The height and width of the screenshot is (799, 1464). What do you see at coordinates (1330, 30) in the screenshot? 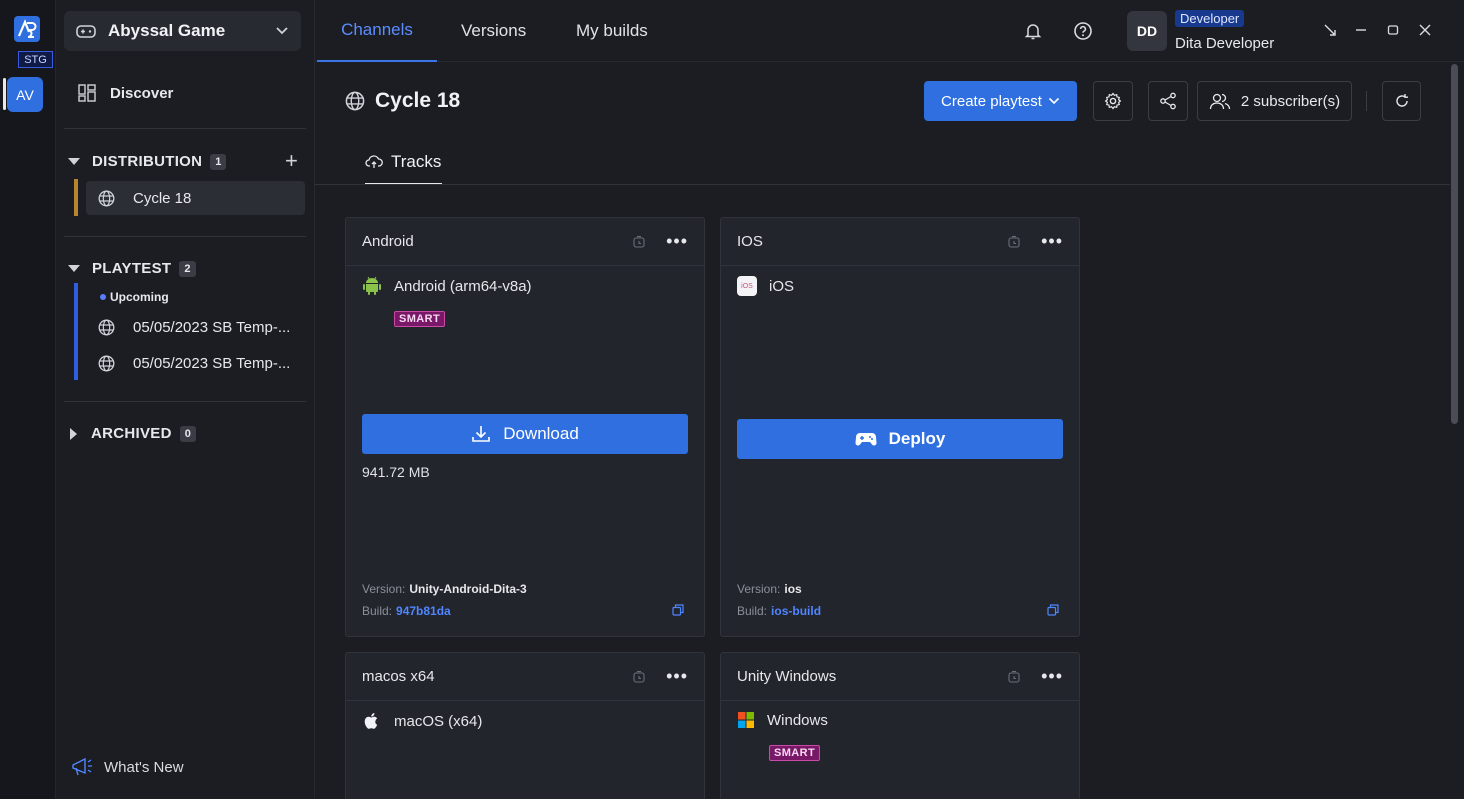
I see `collapse-icon` at bounding box center [1330, 30].